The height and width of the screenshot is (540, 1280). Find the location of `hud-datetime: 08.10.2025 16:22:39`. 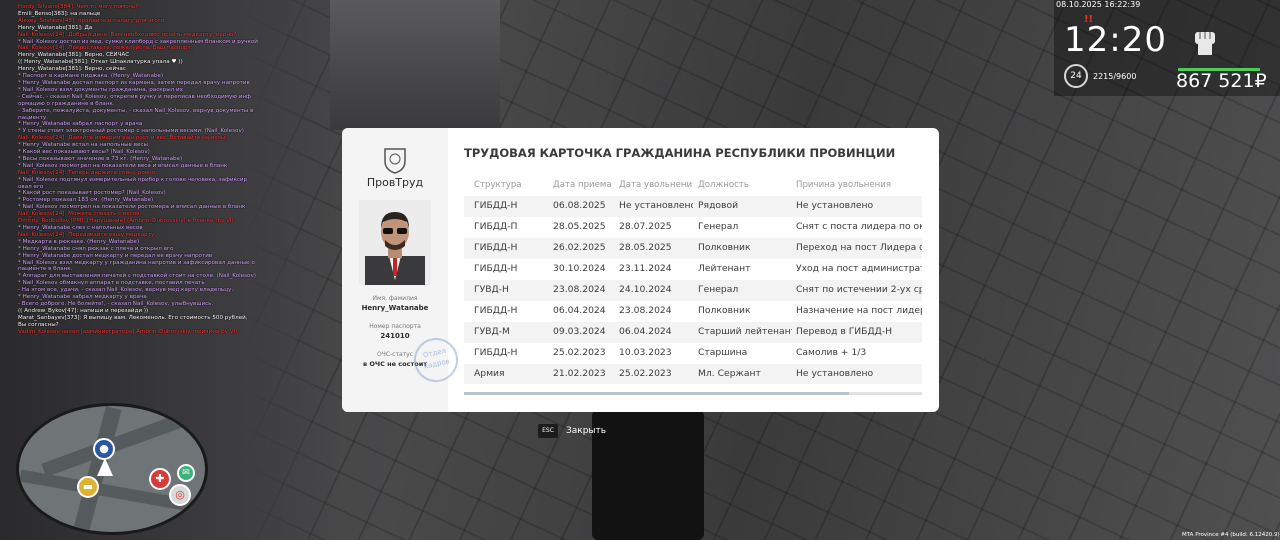

hud-datetime: 08.10.2025 16:22:39 is located at coordinates (1098, 4).